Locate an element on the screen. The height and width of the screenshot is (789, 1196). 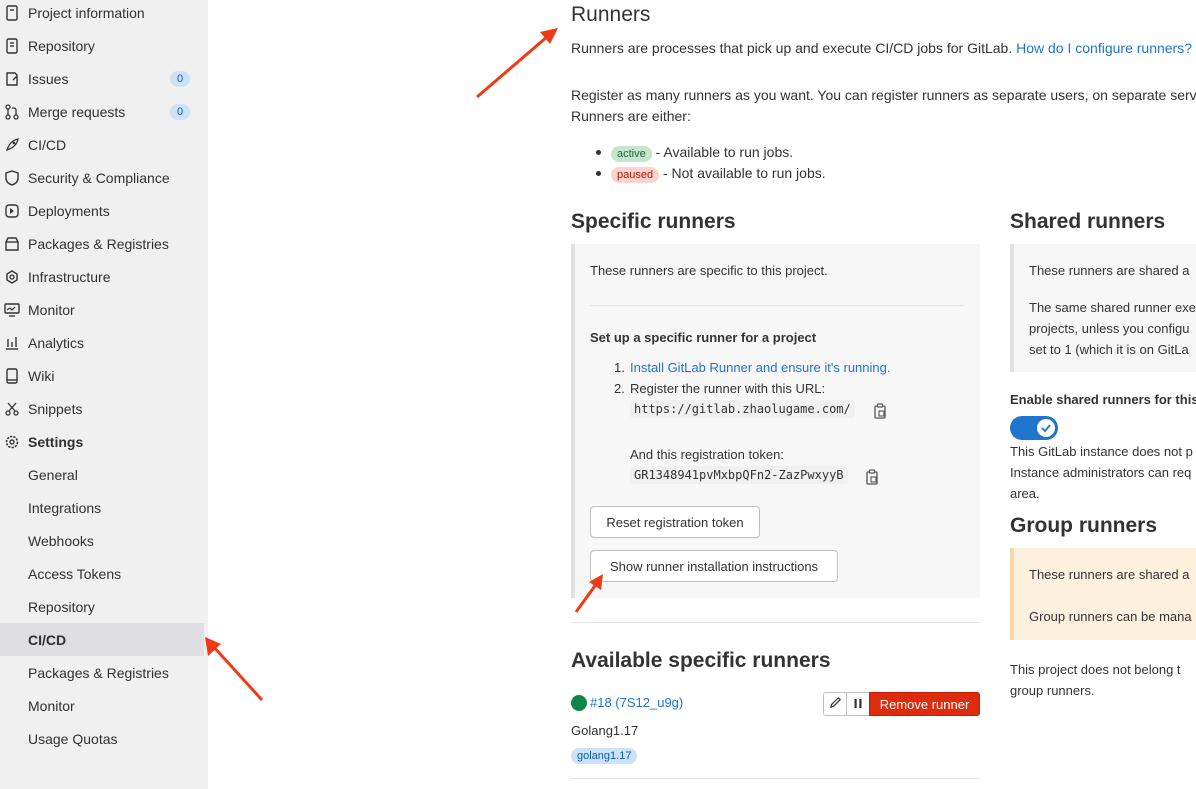
enable-shared-label: Enable shared runners for this is located at coordinates (1103, 399).